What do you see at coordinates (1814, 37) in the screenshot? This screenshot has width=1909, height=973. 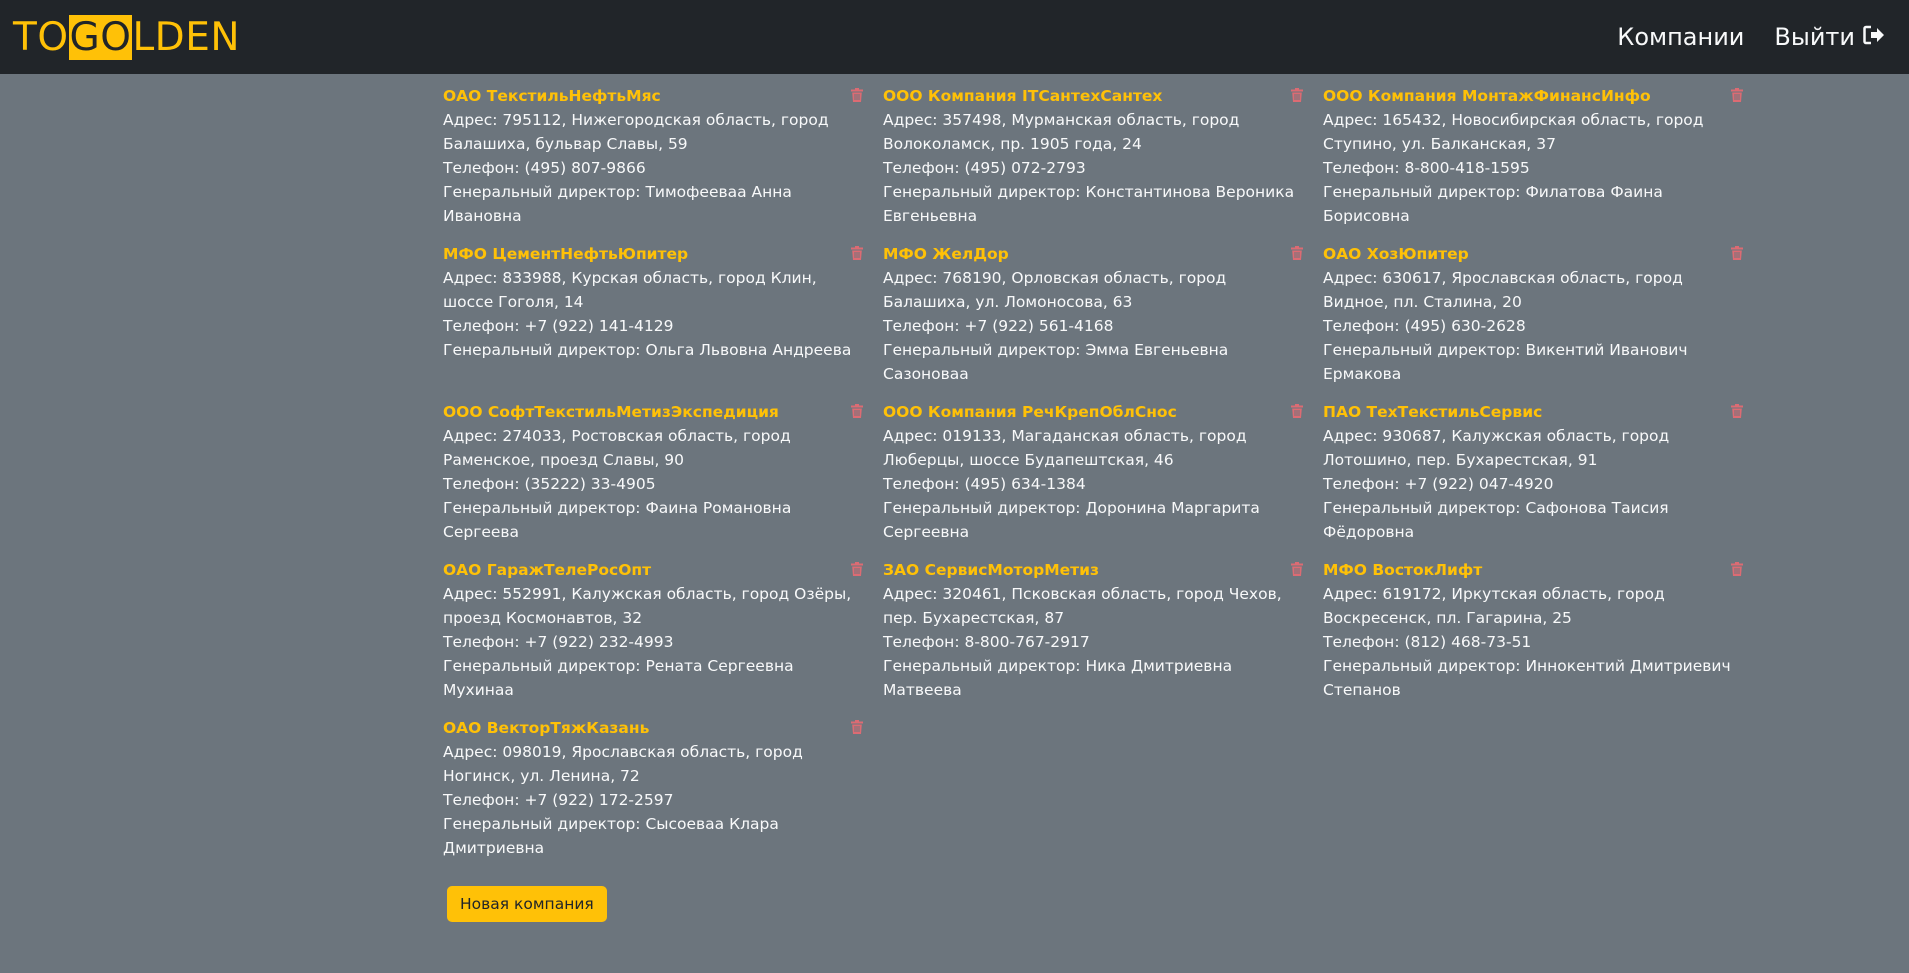 I see `logout-label: Выйти` at bounding box center [1814, 37].